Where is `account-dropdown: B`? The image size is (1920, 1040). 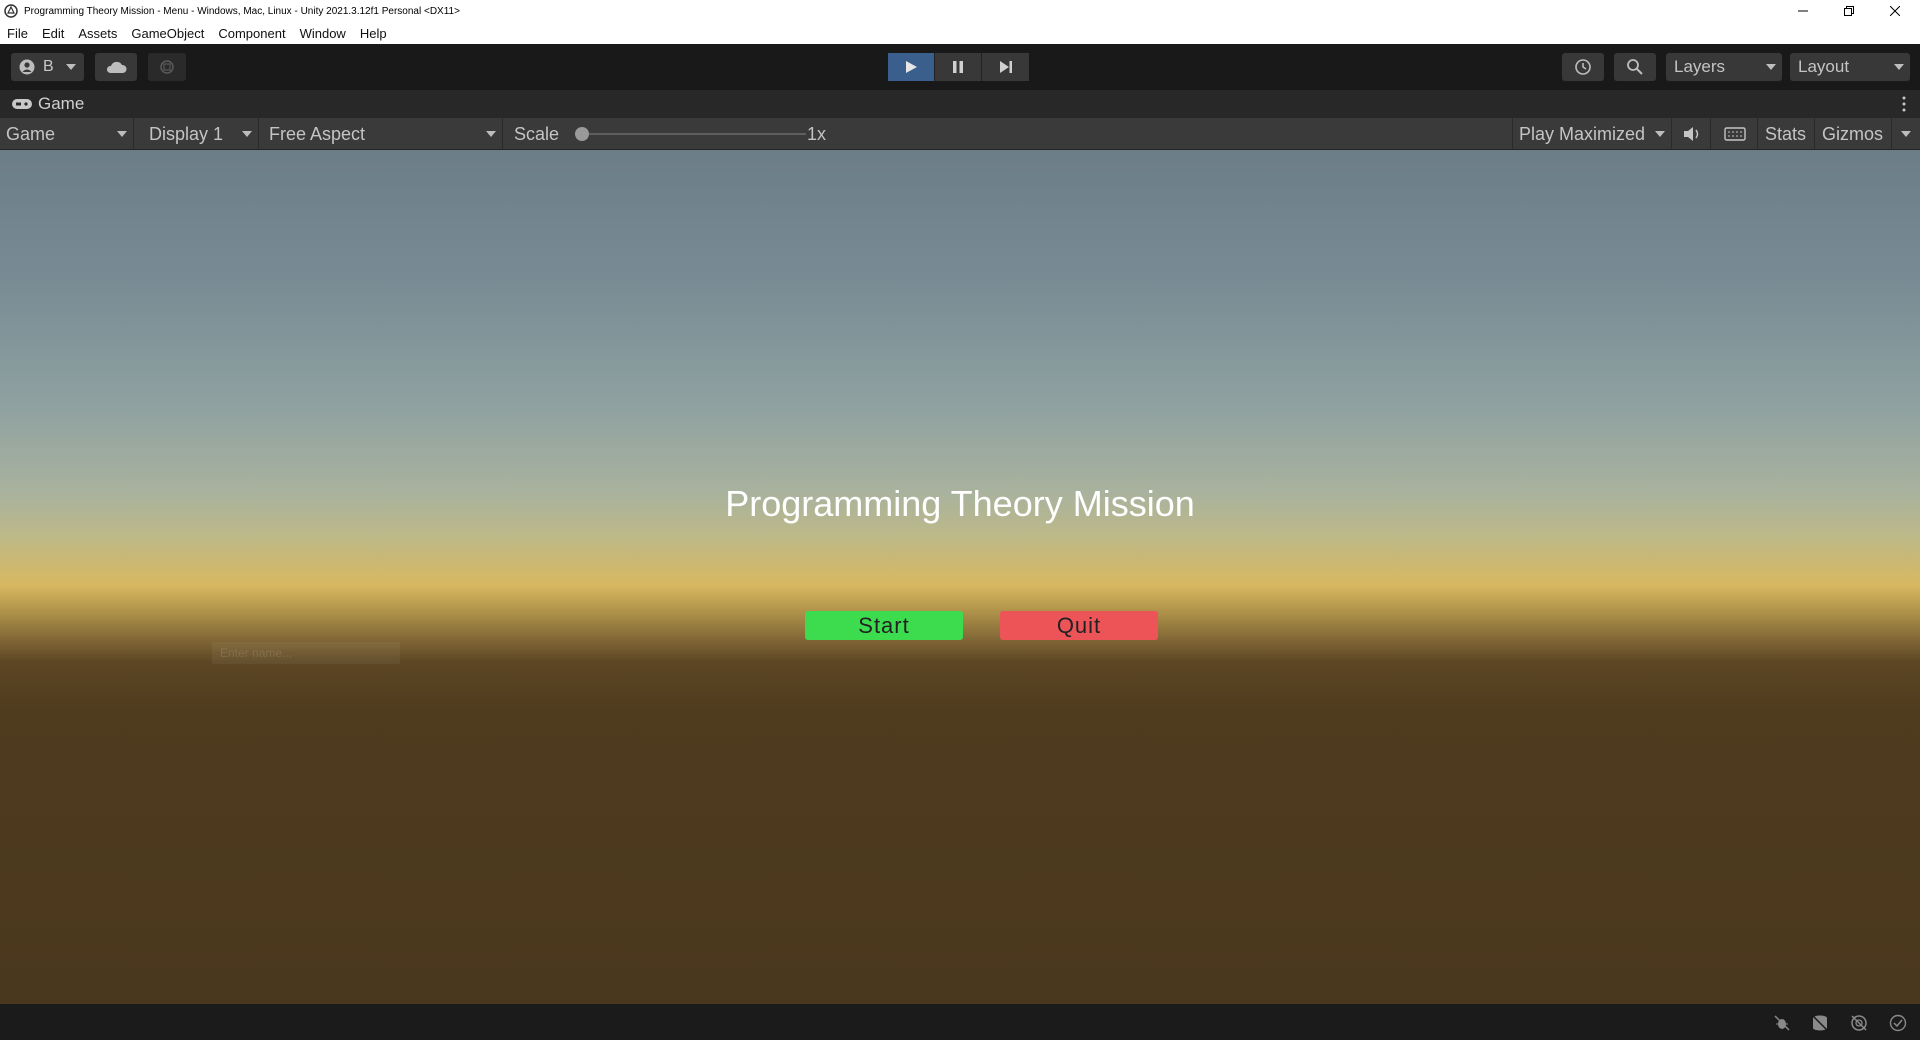 account-dropdown: B is located at coordinates (47, 67).